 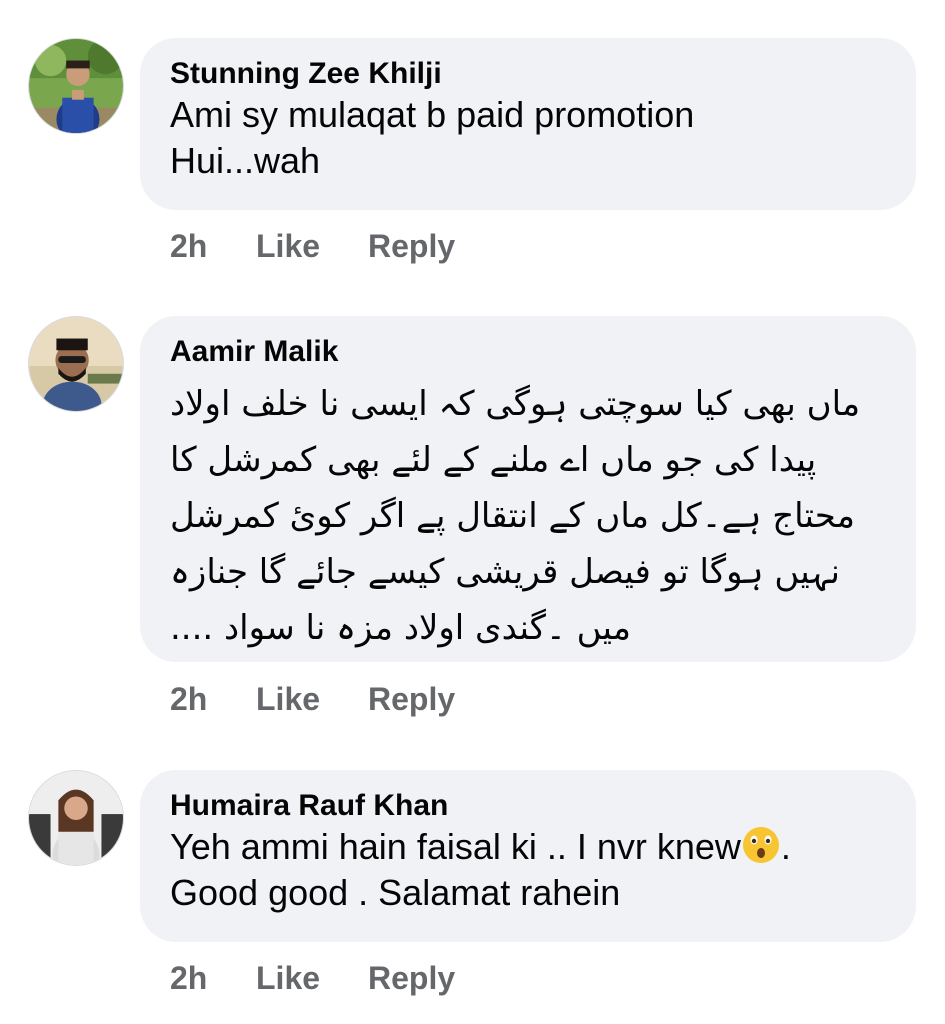 What do you see at coordinates (528, 806) in the screenshot?
I see `comment-author: Humaira Rauf Khan` at bounding box center [528, 806].